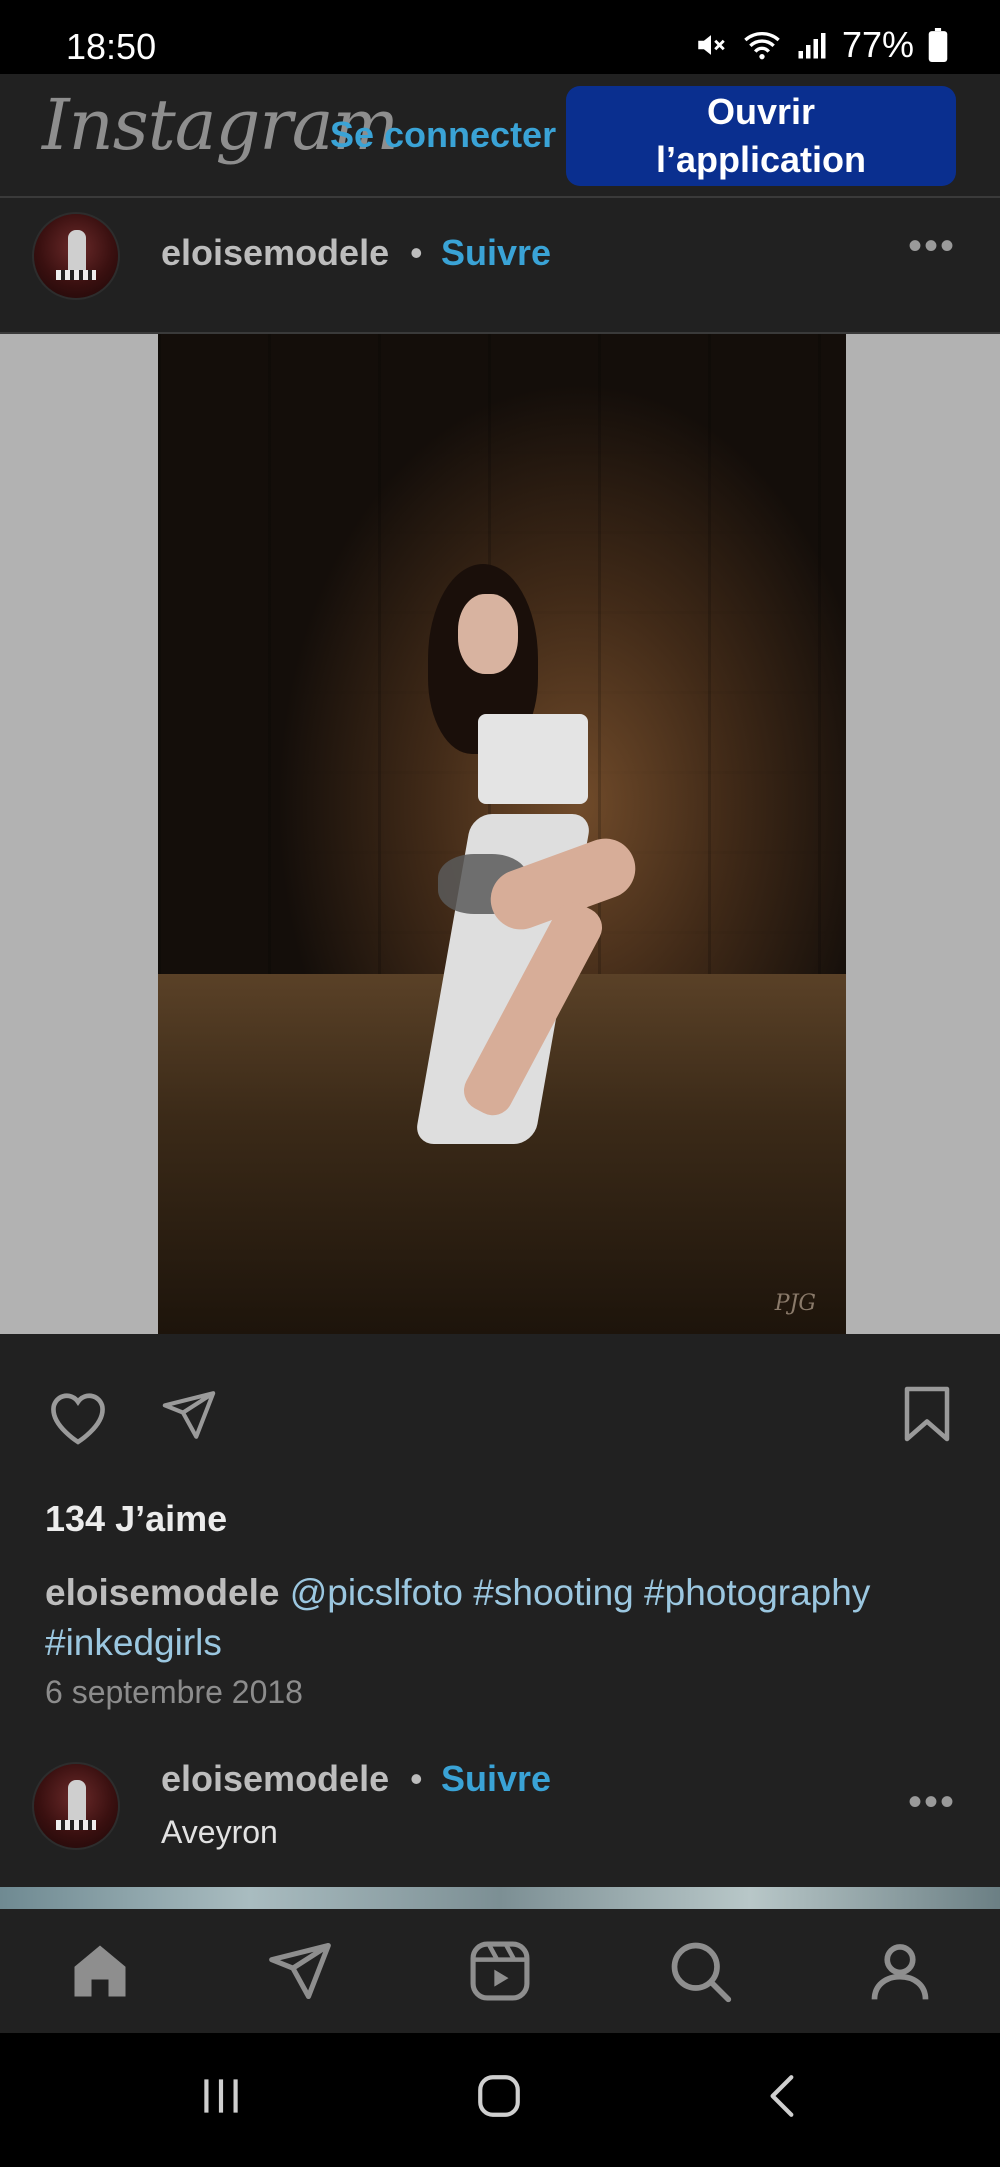 Image resolution: width=1000 pixels, height=2167 pixels. What do you see at coordinates (761, 159) in the screenshot?
I see `open-app-label-line2: l’application` at bounding box center [761, 159].